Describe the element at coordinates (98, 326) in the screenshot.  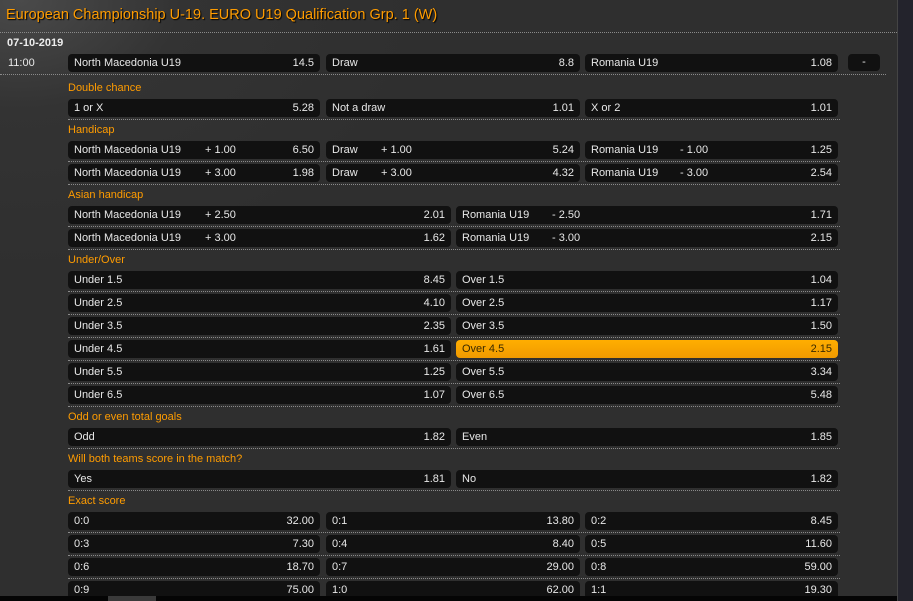
I see `outcome-label: Under 3.5` at that location.